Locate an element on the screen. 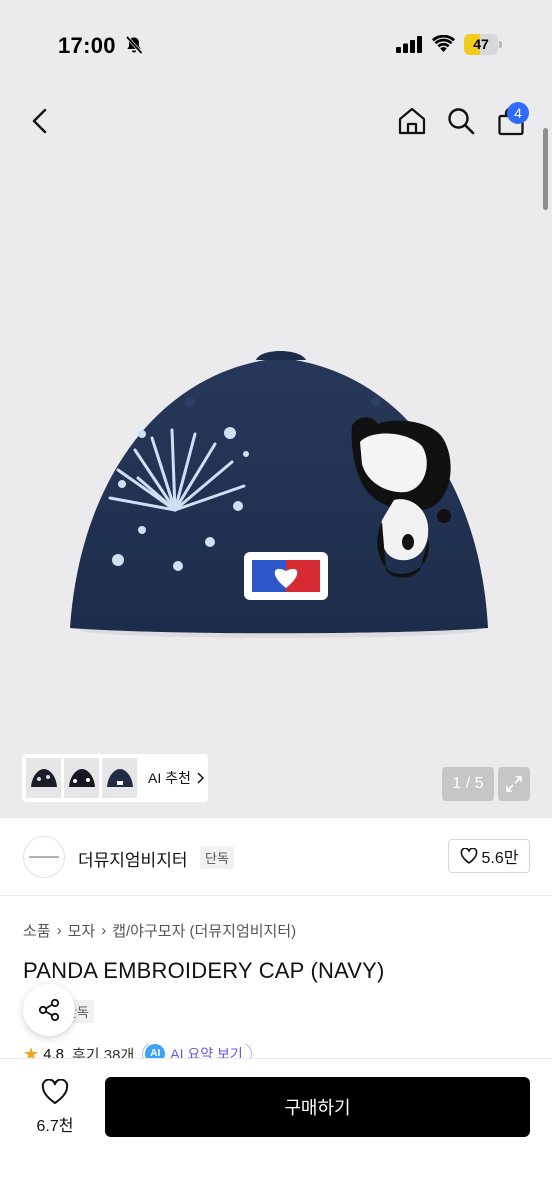 The width and height of the screenshot is (552, 1200). battery-indicator: 47 is located at coordinates (483, 44).